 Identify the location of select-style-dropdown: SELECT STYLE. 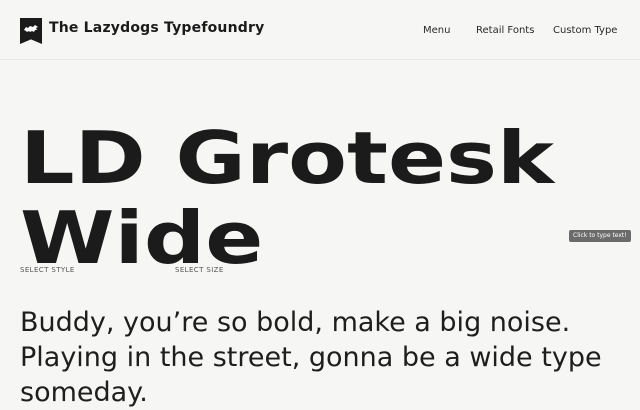
(47, 270).